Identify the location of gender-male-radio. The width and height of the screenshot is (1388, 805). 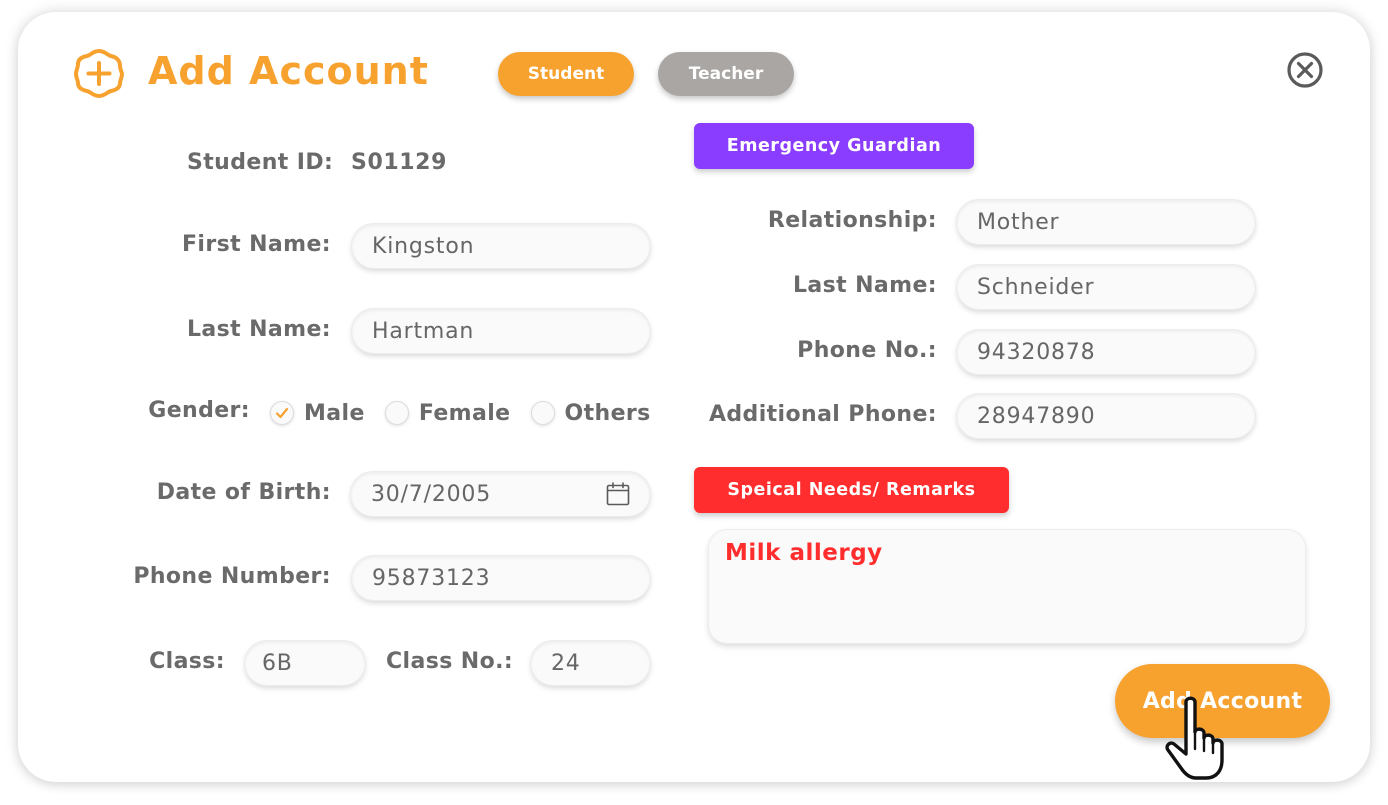
(282, 413).